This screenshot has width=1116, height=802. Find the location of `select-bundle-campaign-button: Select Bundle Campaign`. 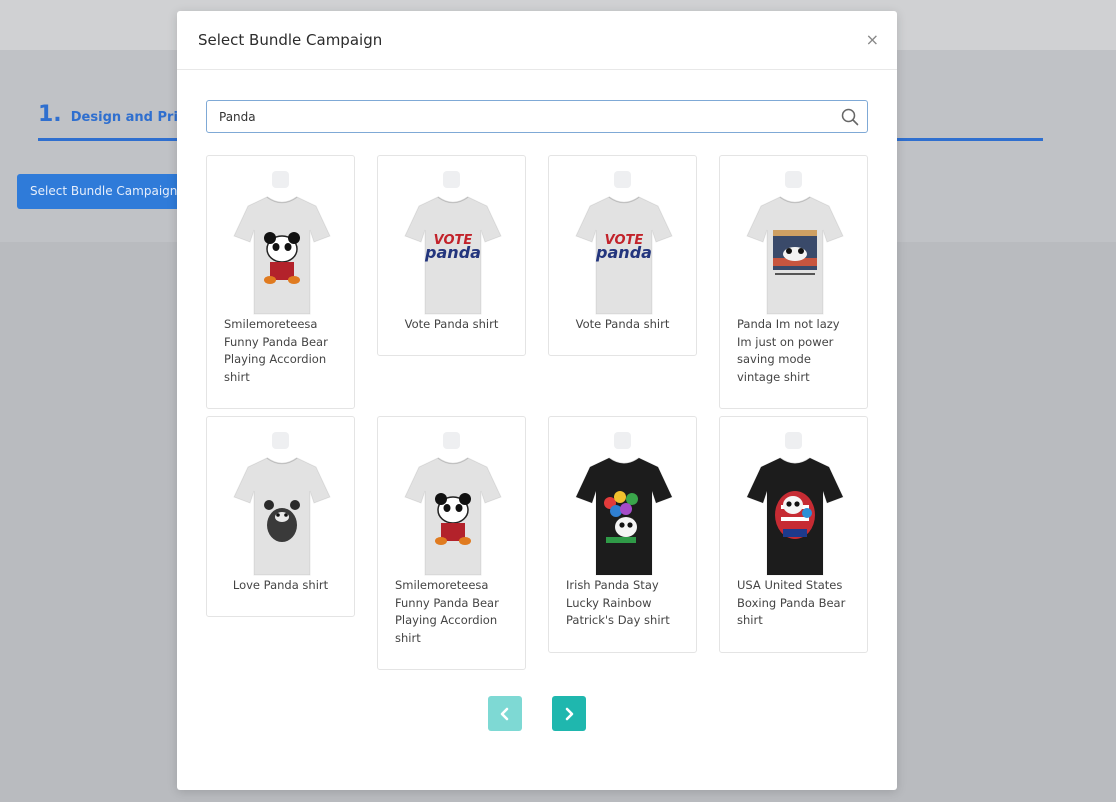

select-bundle-campaign-button: Select Bundle Campaign is located at coordinates (104, 191).